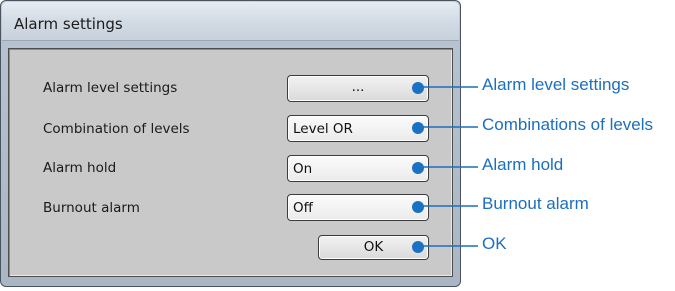 This screenshot has width=675, height=291. What do you see at coordinates (535, 203) in the screenshot?
I see `callout-burnout-alarm: Burnout alarm` at bounding box center [535, 203].